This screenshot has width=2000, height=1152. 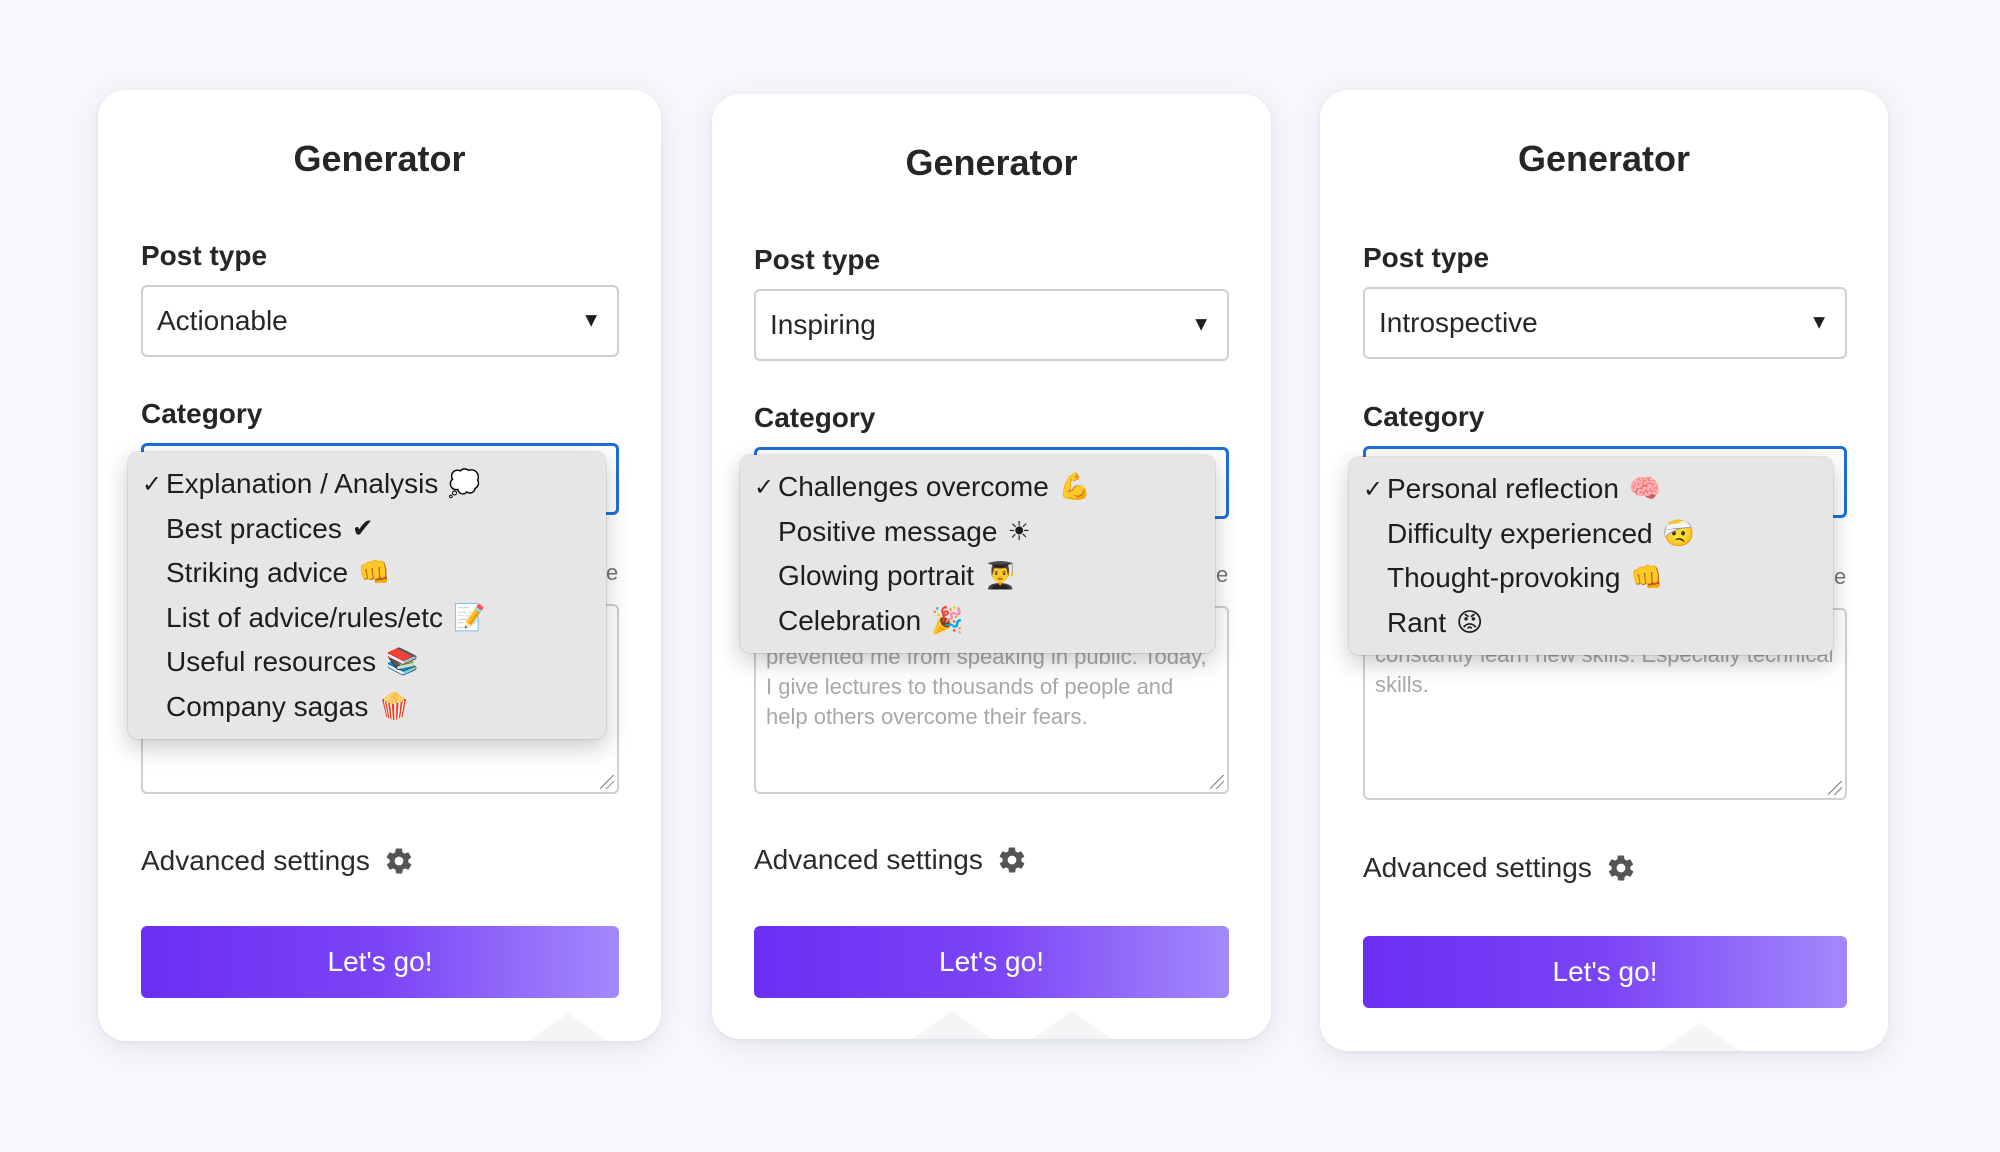 What do you see at coordinates (271, 662) in the screenshot?
I see `menu-item-label: Useful resources` at bounding box center [271, 662].